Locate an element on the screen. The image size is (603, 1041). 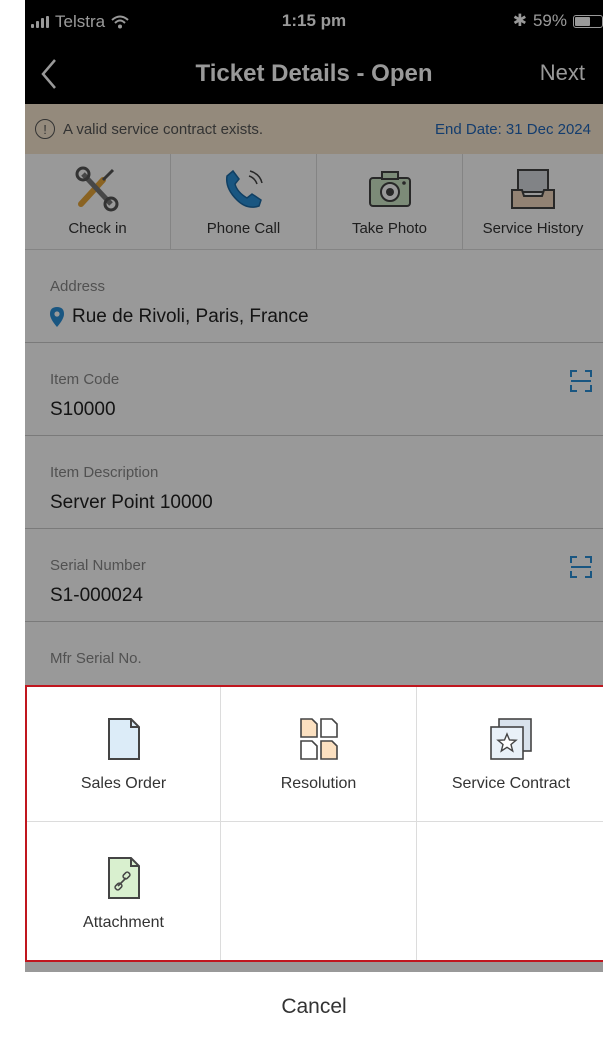
resolution-option: Resolution is located at coordinates (319, 754).